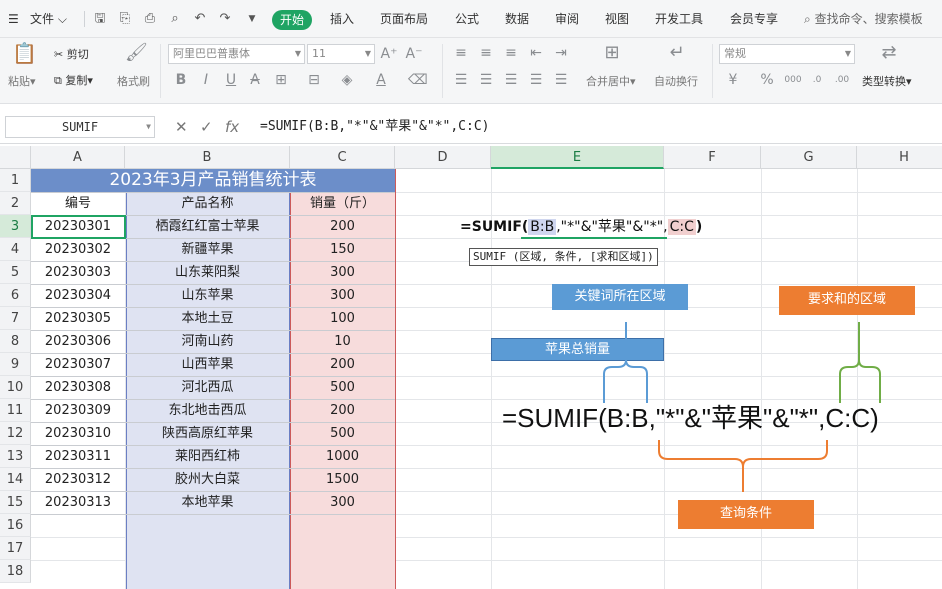 This screenshot has height=589, width=942. I want to click on keyword-area-brace, so click(625, 362).